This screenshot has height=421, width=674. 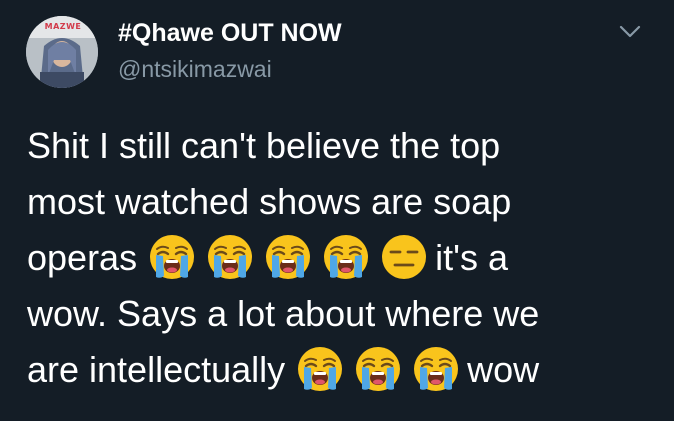 I want to click on tweet-line: operas it's a, so click(x=347, y=258).